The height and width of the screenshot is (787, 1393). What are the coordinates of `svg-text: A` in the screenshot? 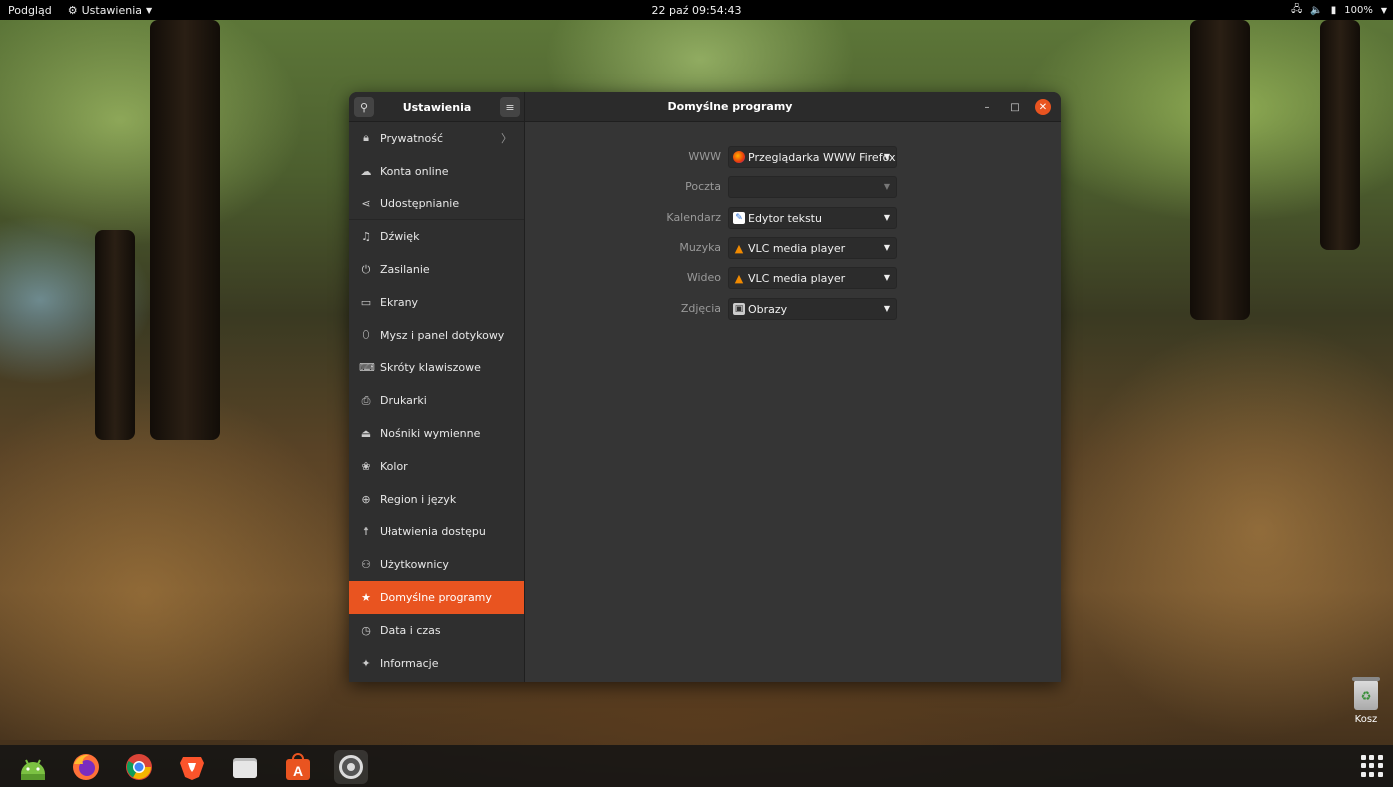 It's located at (298, 771).